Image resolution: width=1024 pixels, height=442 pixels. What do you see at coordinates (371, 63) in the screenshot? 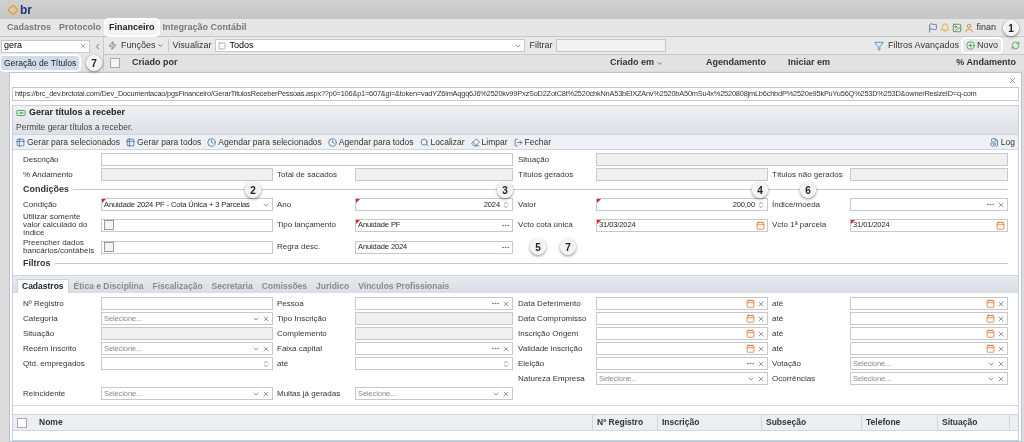
I see `column-header: Criado por` at bounding box center [371, 63].